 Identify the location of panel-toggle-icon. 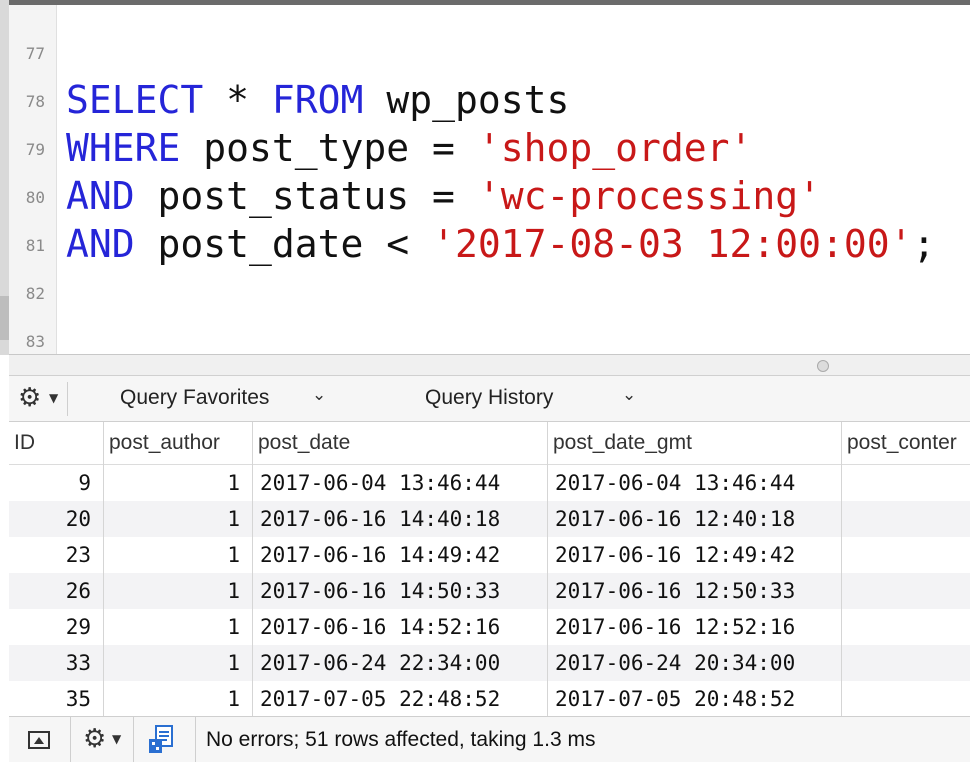
(39, 740).